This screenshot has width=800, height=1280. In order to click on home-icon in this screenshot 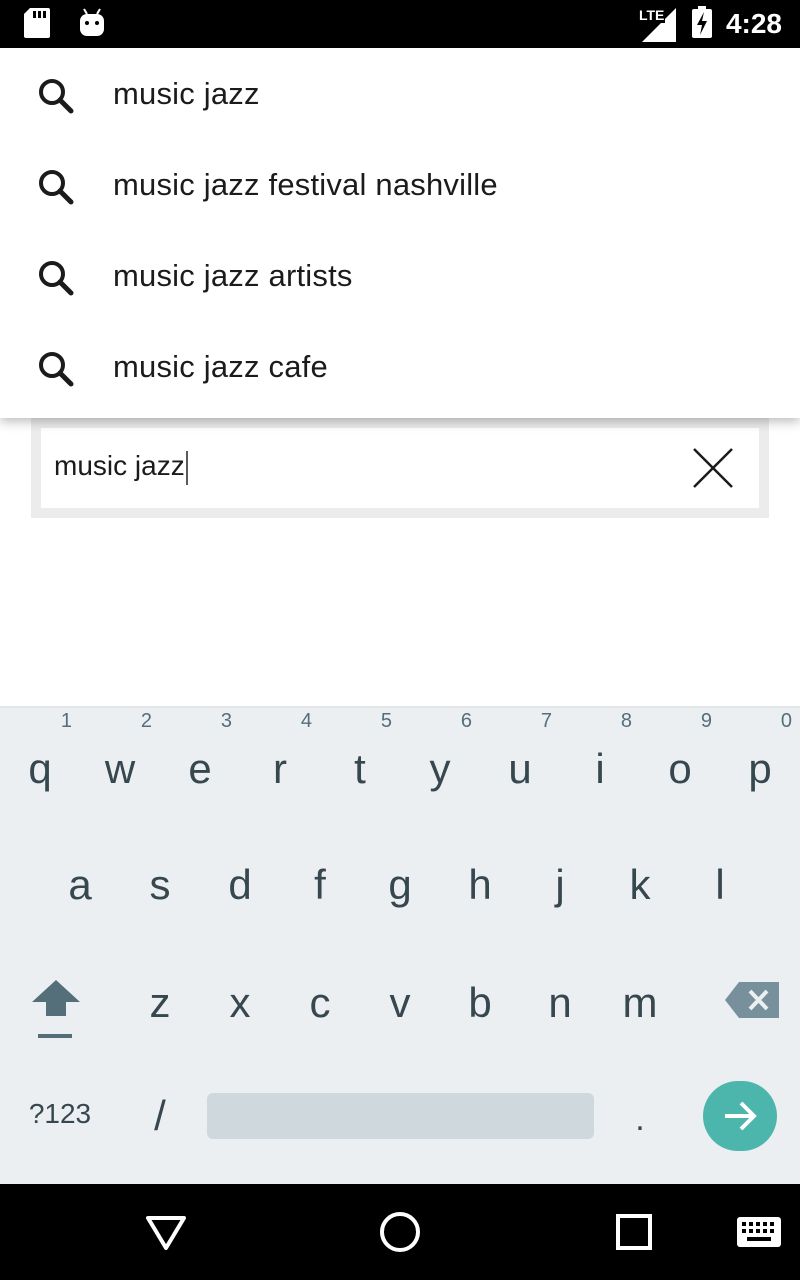, I will do `click(400, 1232)`.